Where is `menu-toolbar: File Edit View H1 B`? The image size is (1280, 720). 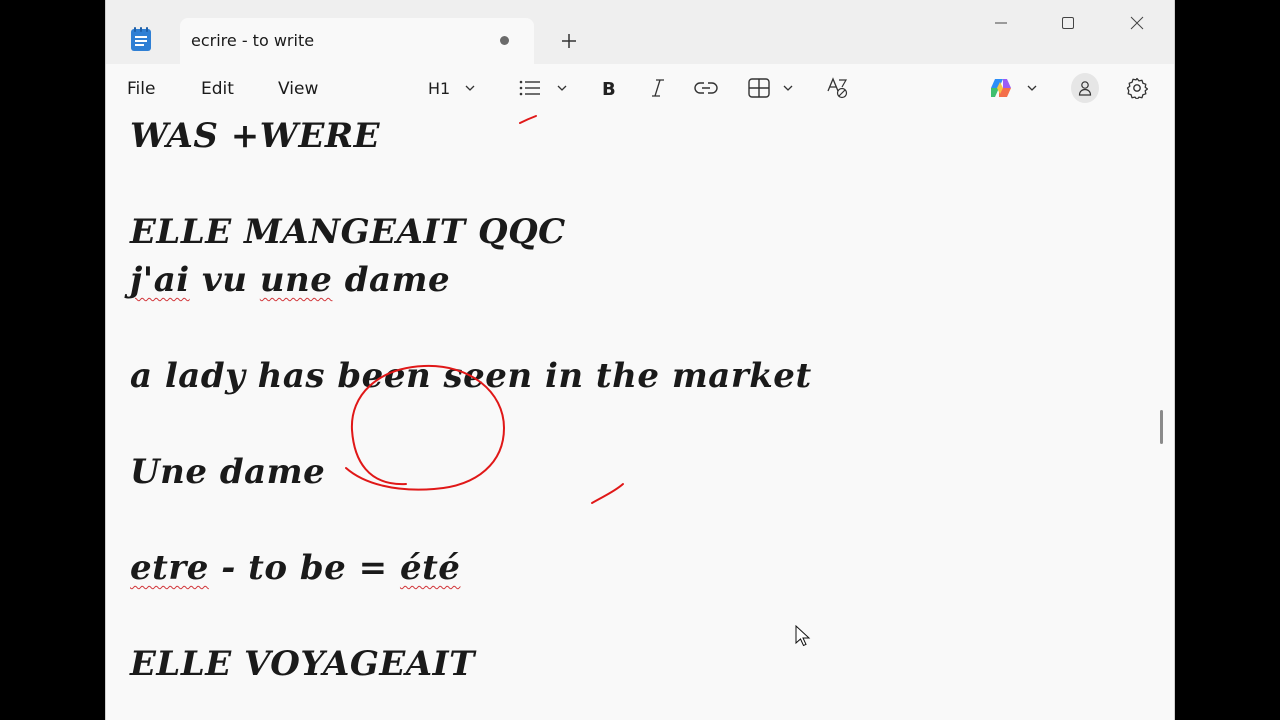 menu-toolbar: File Edit View H1 B is located at coordinates (640, 88).